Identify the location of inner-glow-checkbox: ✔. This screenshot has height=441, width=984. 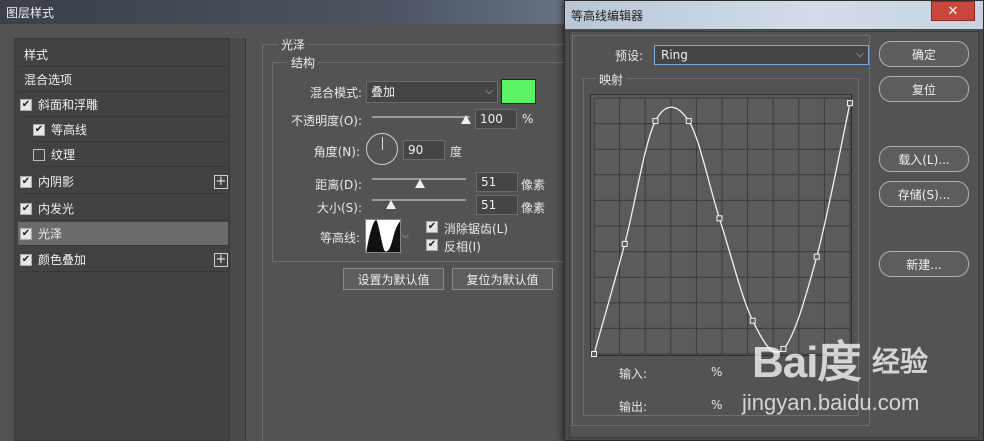
(26, 208).